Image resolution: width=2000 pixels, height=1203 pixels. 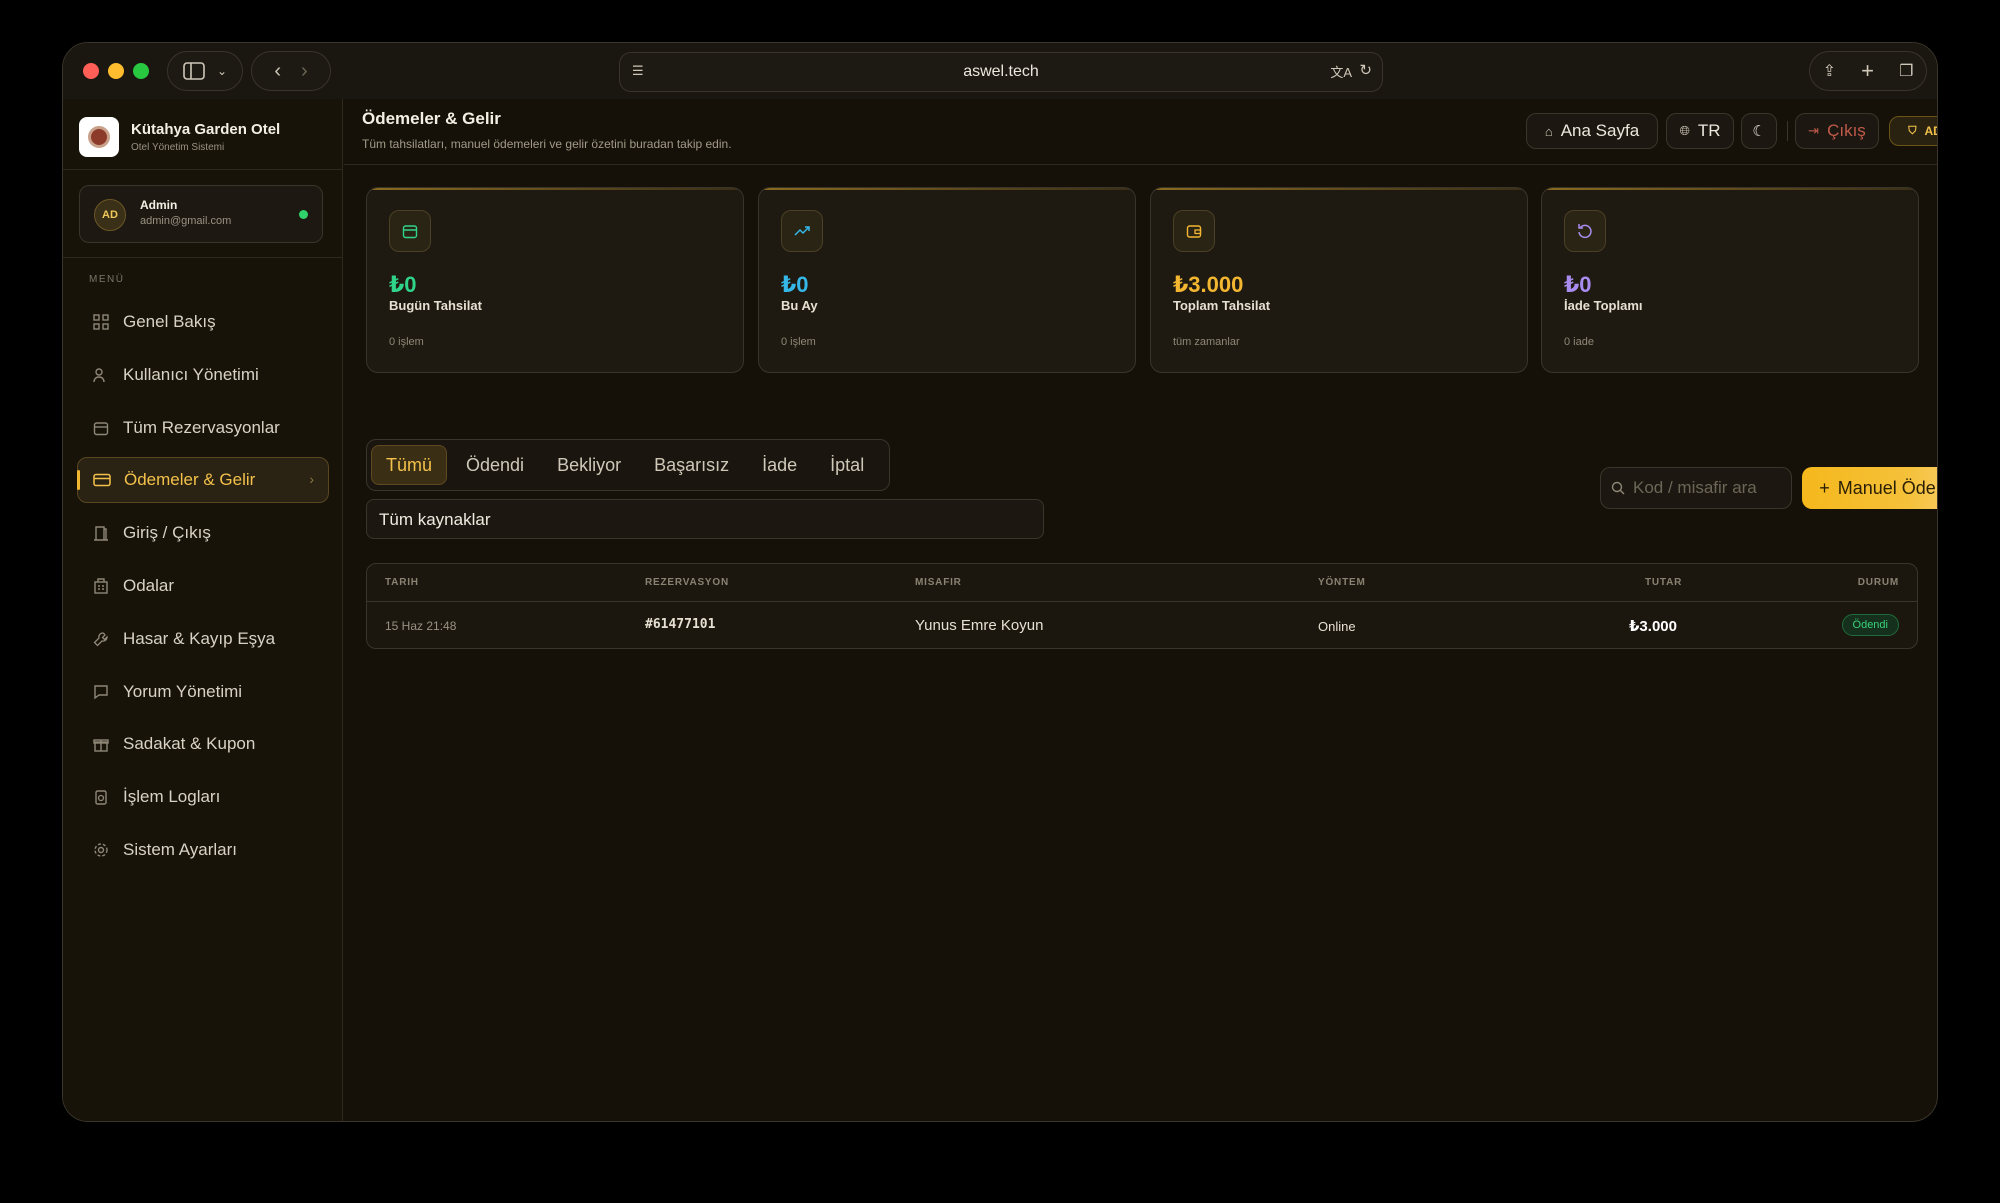 I want to click on back-icon: ‹, so click(x=277, y=71).